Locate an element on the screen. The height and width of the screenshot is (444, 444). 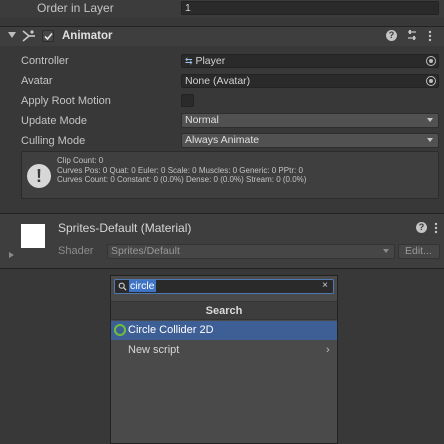
controller-value: Player is located at coordinates (210, 61).